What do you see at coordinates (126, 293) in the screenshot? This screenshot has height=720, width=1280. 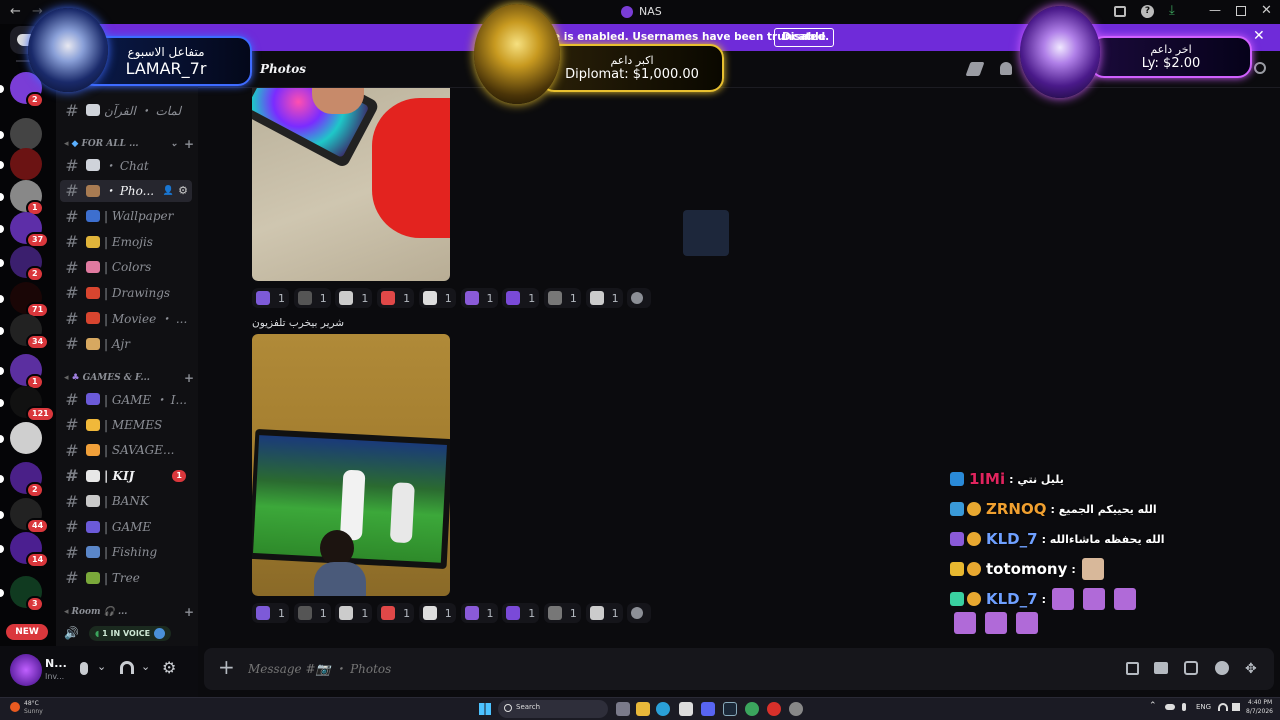 I see `channel-item: # | Drawings` at bounding box center [126, 293].